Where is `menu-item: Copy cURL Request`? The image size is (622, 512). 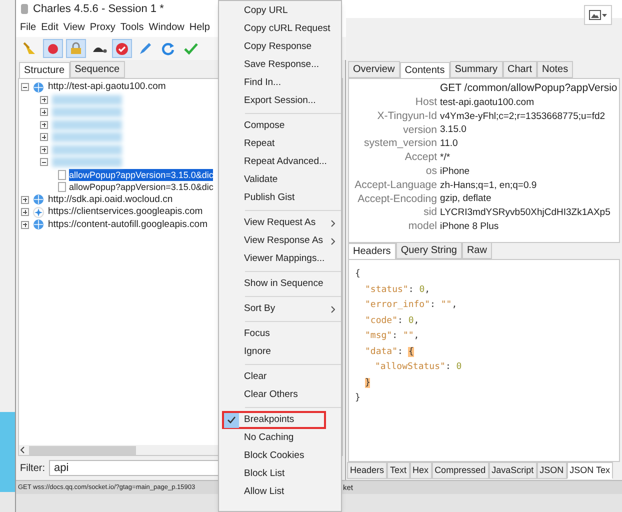 menu-item: Copy cURL Request is located at coordinates (287, 29).